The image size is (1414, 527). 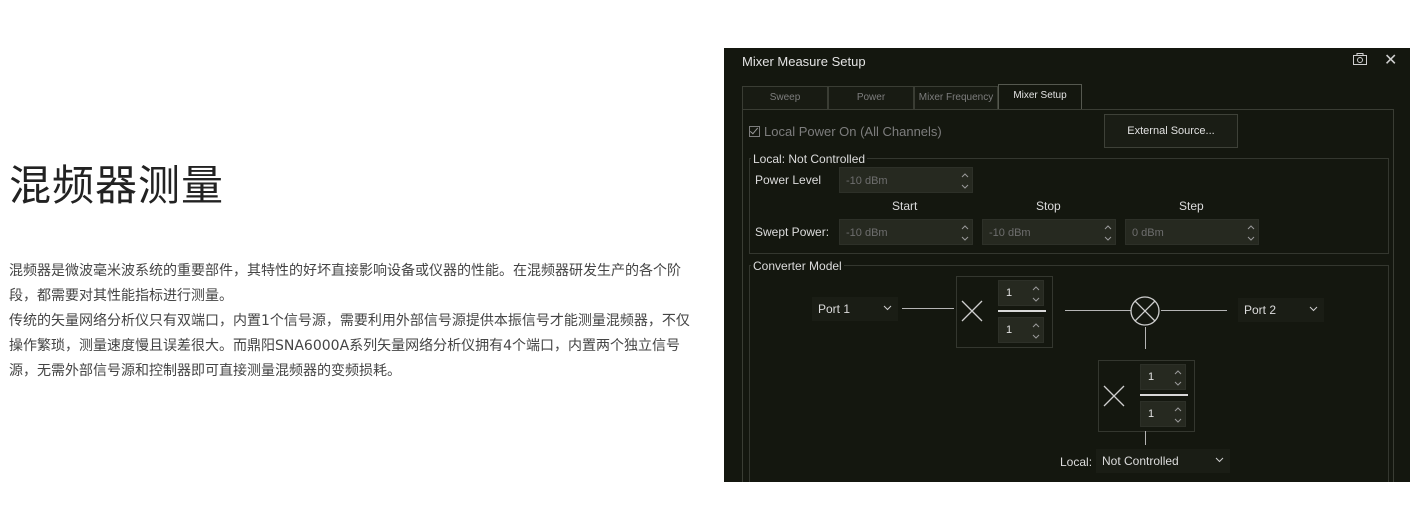 What do you see at coordinates (1148, 233) in the screenshot?
I see `swept-step-value: 0 dBm` at bounding box center [1148, 233].